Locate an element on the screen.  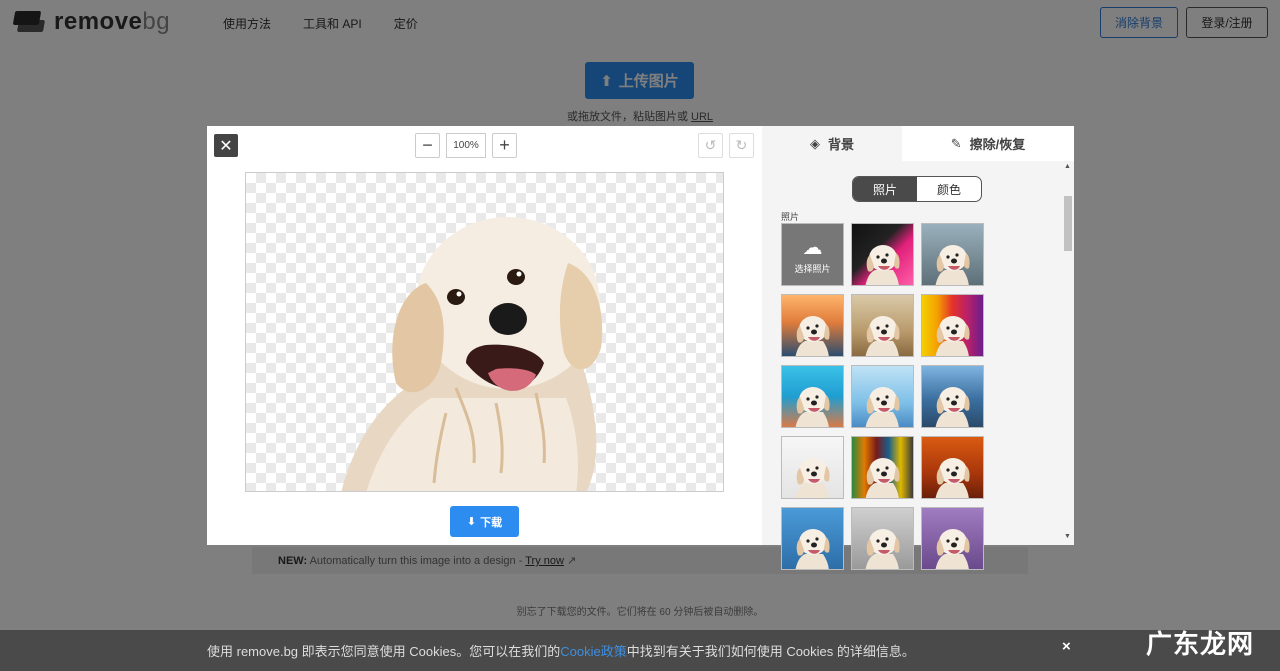
background-thumbnails: ☁ 选择照片 is located at coordinates (882, 396).